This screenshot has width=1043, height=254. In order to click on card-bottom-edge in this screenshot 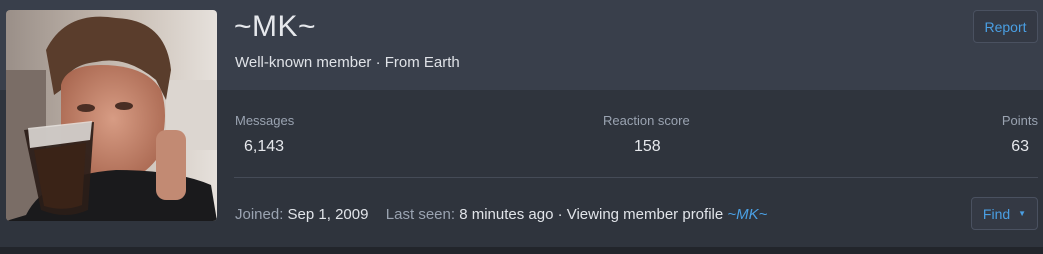, I will do `click(521, 250)`.